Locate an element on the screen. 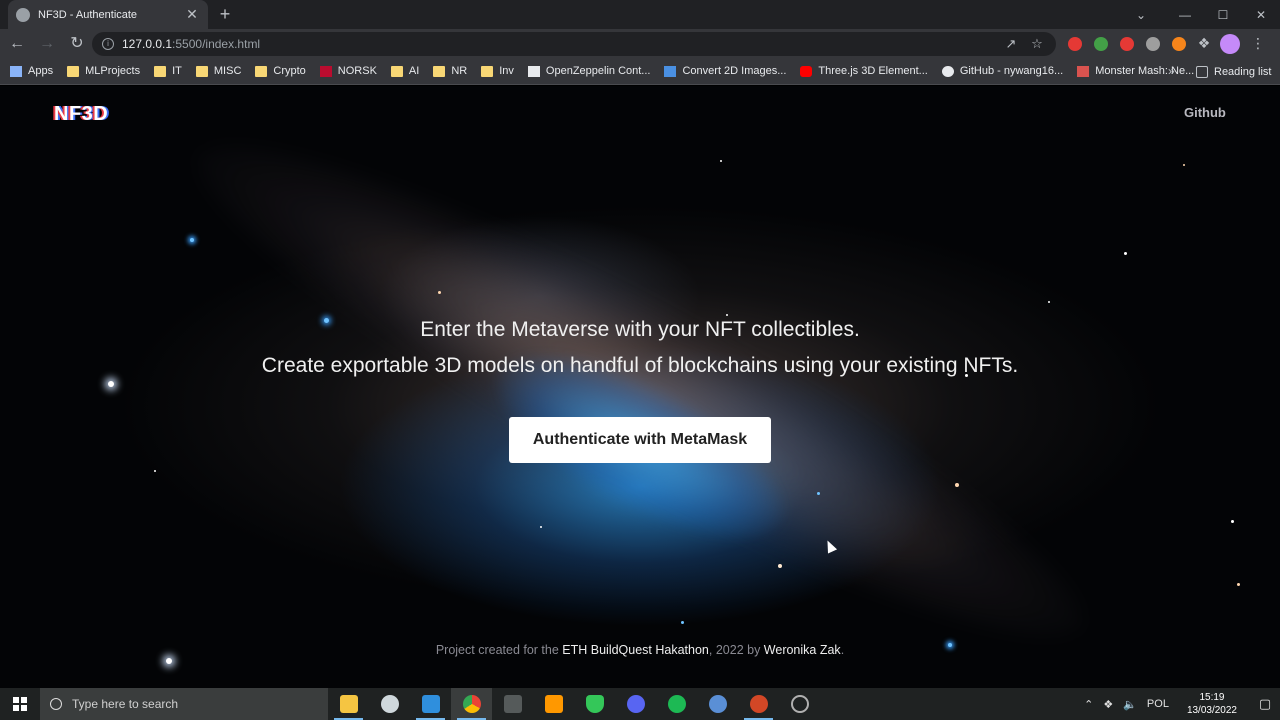 The image size is (1280, 720). bookmark-item: IT is located at coordinates (168, 71).